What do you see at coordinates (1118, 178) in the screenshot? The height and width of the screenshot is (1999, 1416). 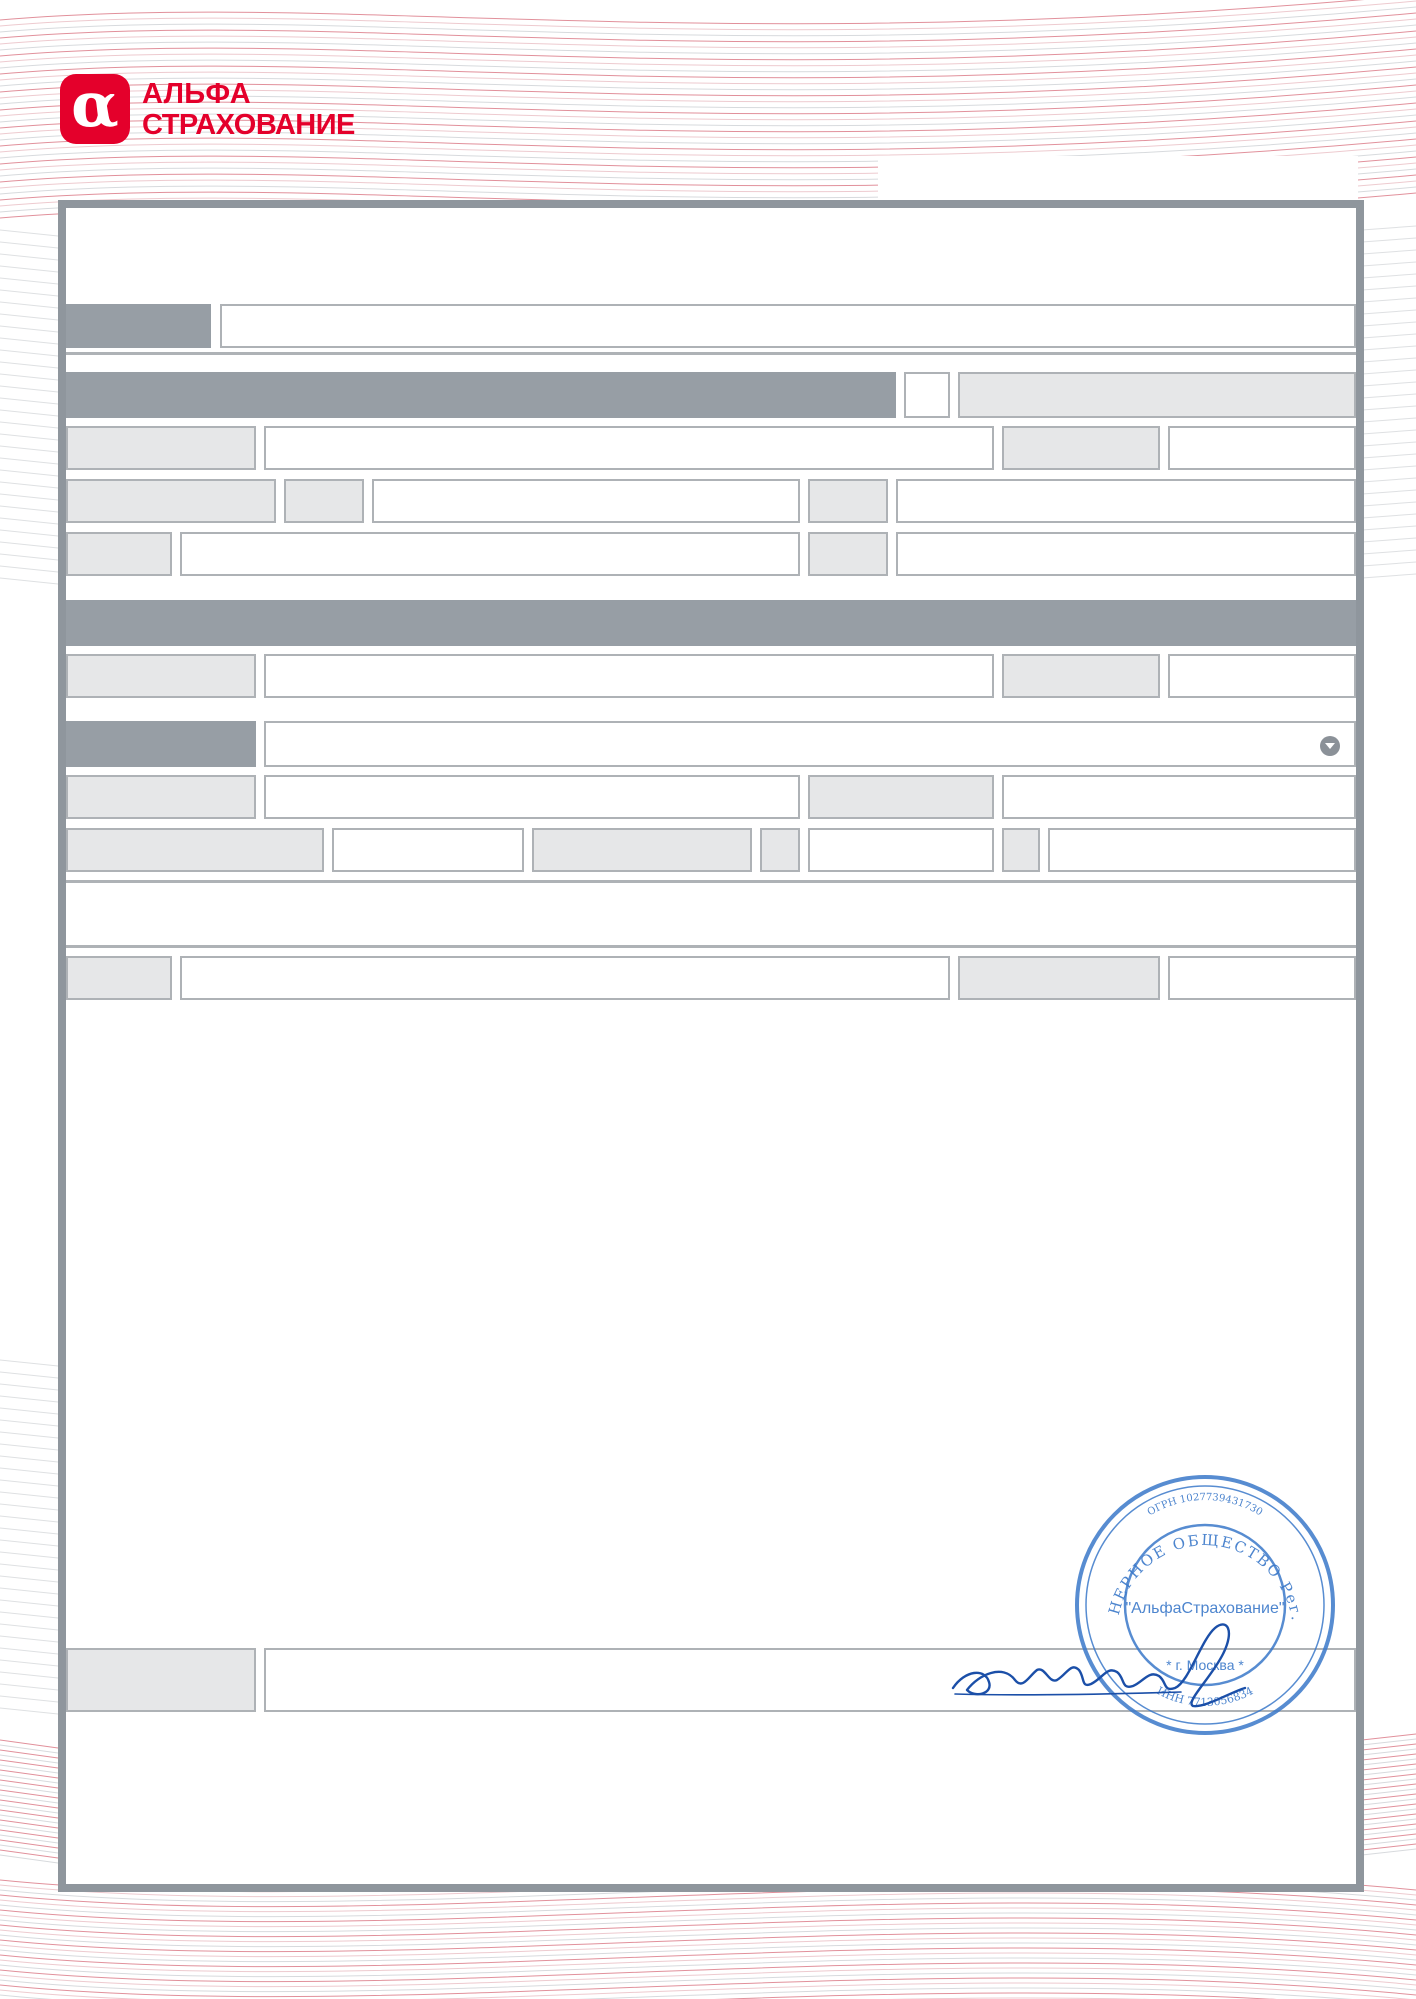 I see `header-white-tab` at bounding box center [1118, 178].